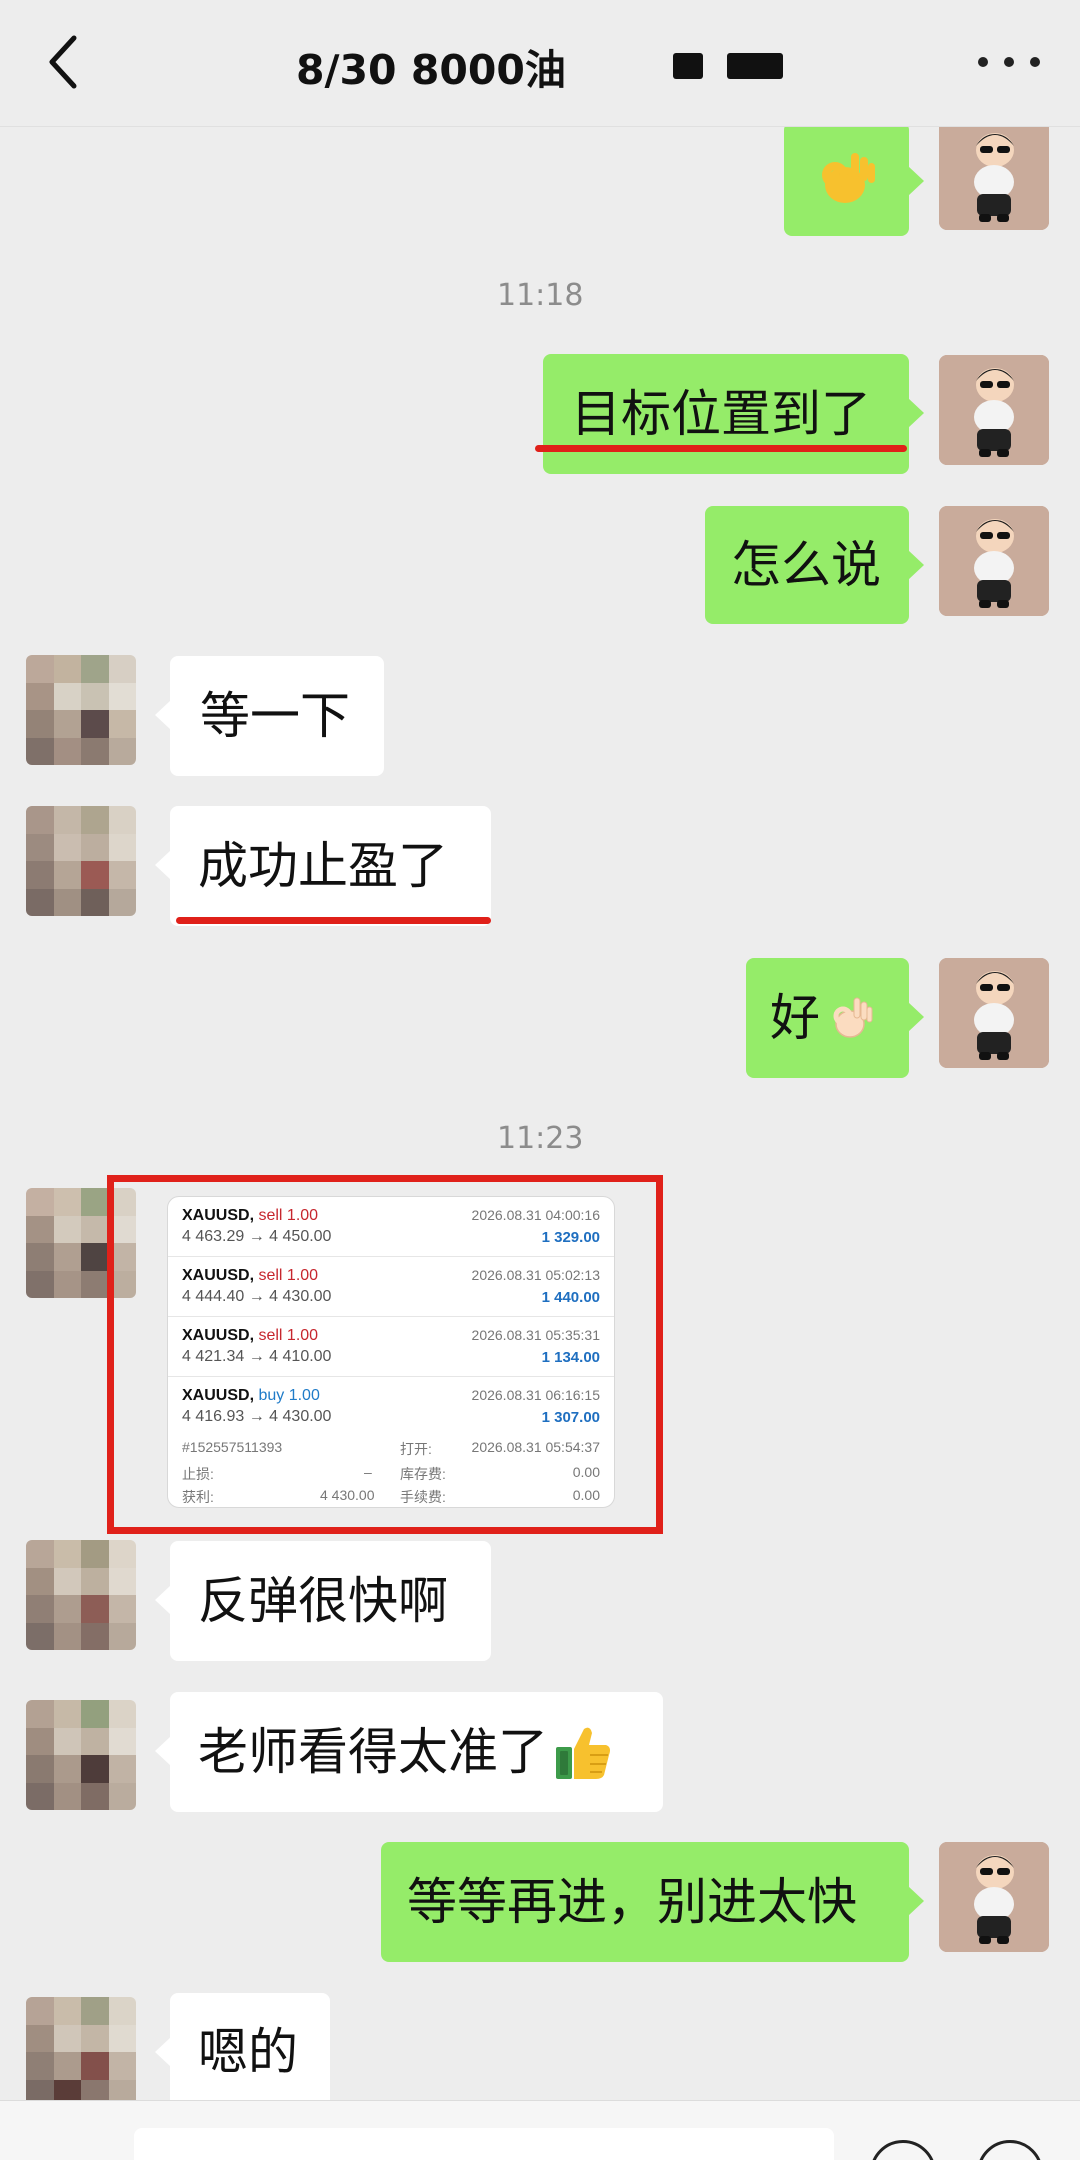 This screenshot has width=1080, height=2160. Describe the element at coordinates (1009, 63) in the screenshot. I see `more-button` at that location.